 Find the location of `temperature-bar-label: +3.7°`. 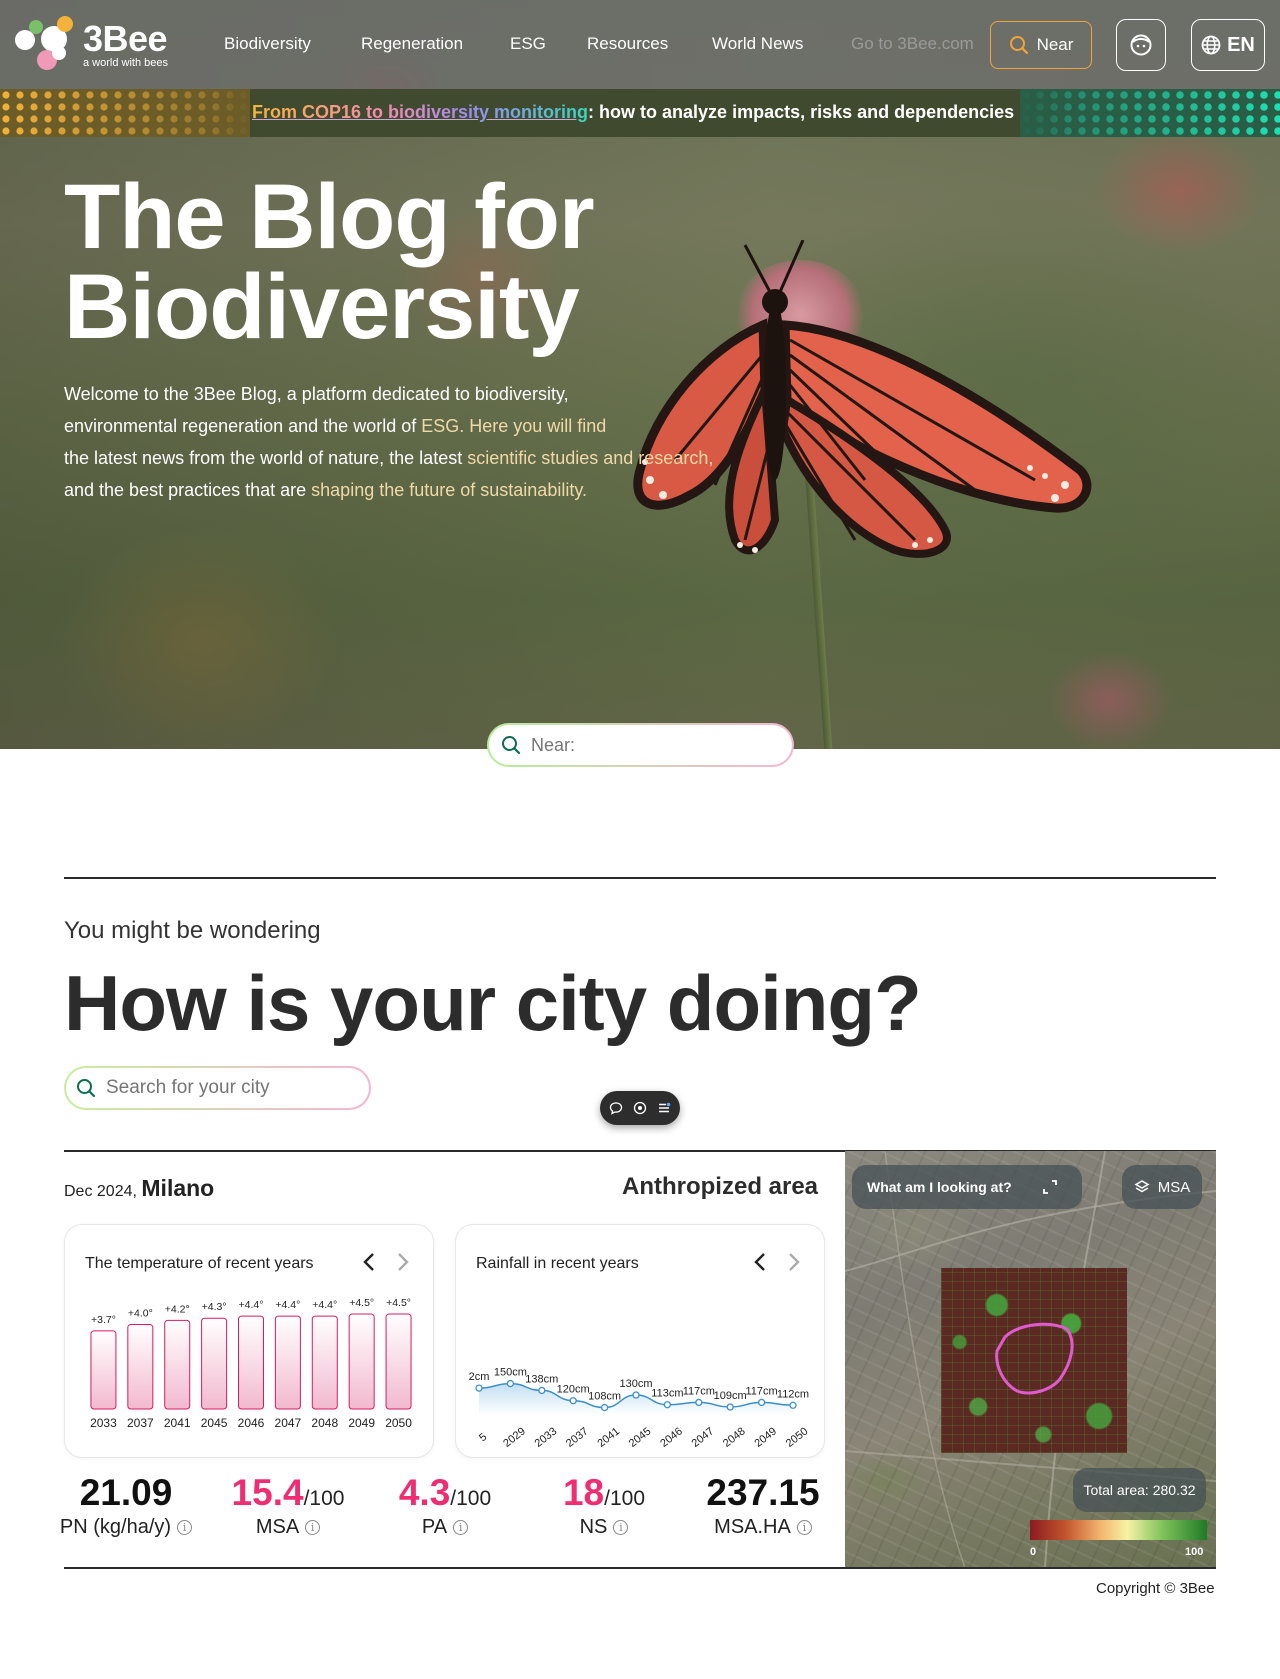

temperature-bar-label: +3.7° is located at coordinates (103, 1320).